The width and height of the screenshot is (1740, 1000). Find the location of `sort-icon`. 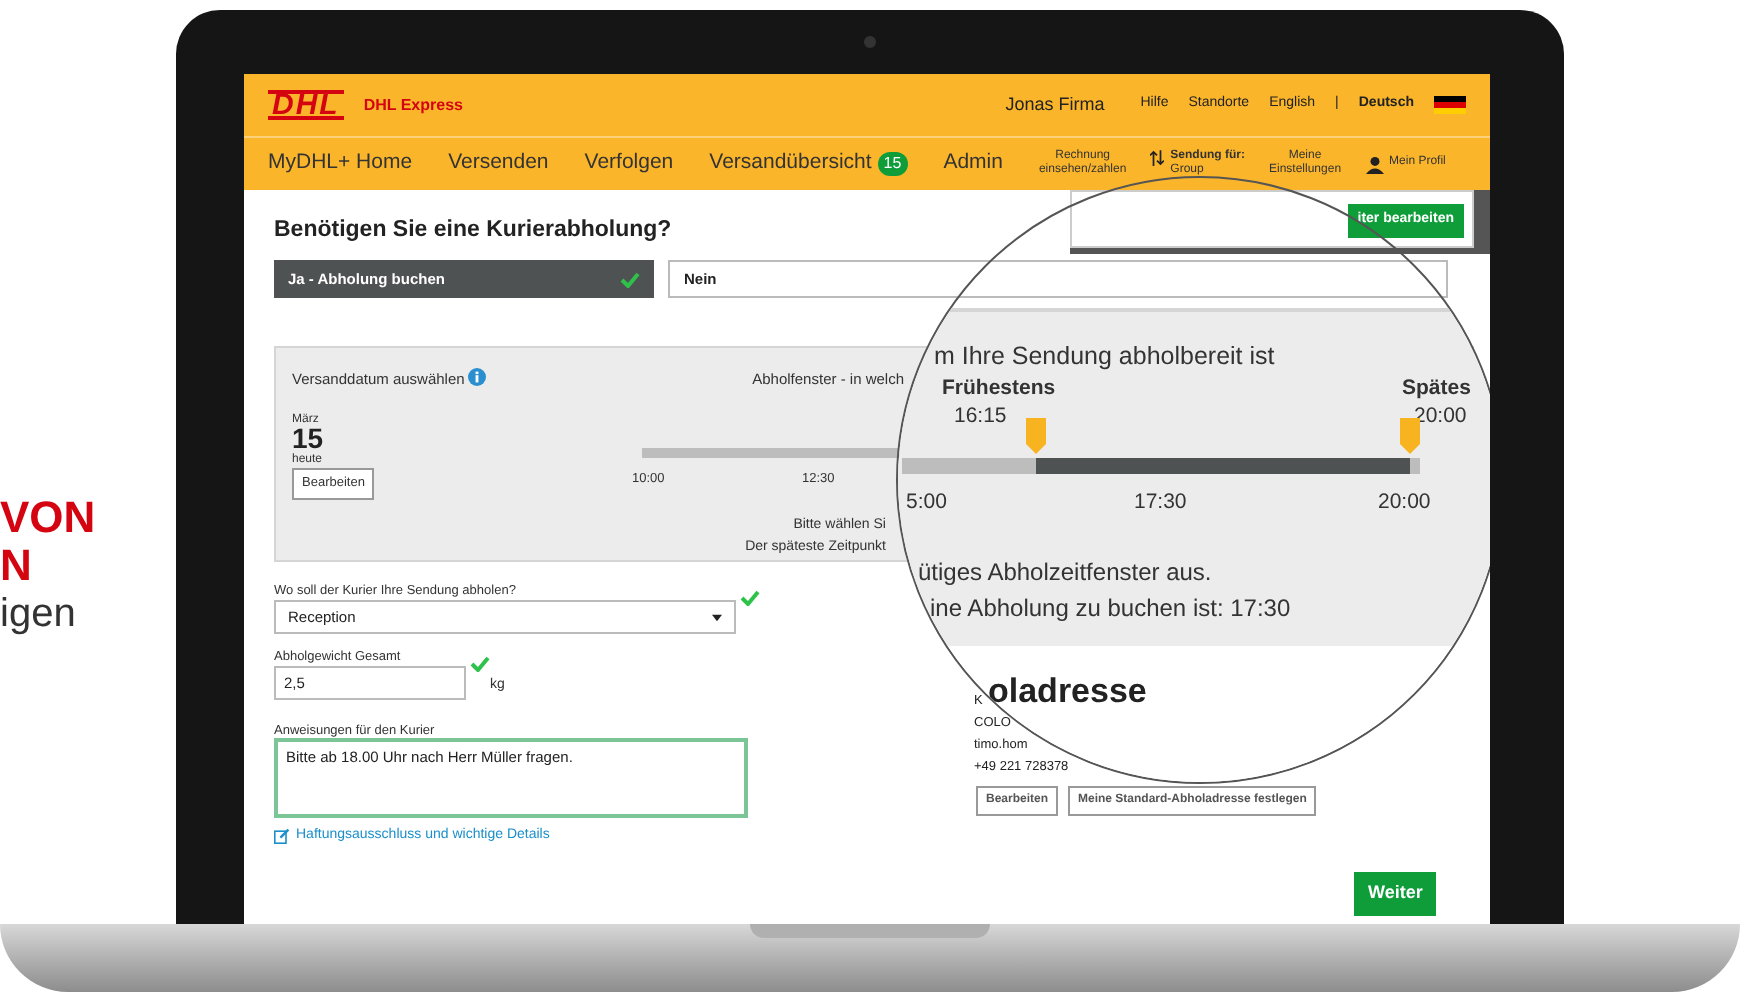

sort-icon is located at coordinates (1157, 158).